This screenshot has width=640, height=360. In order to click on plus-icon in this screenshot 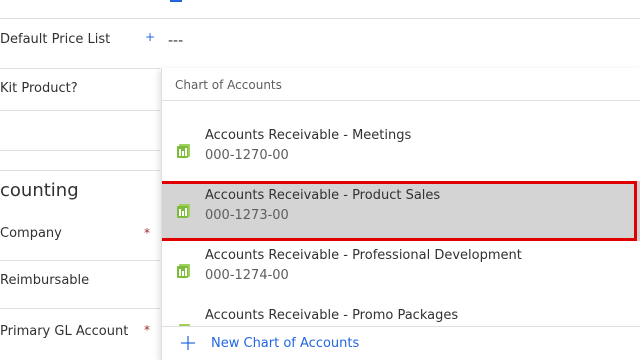, I will do `click(188, 343)`.